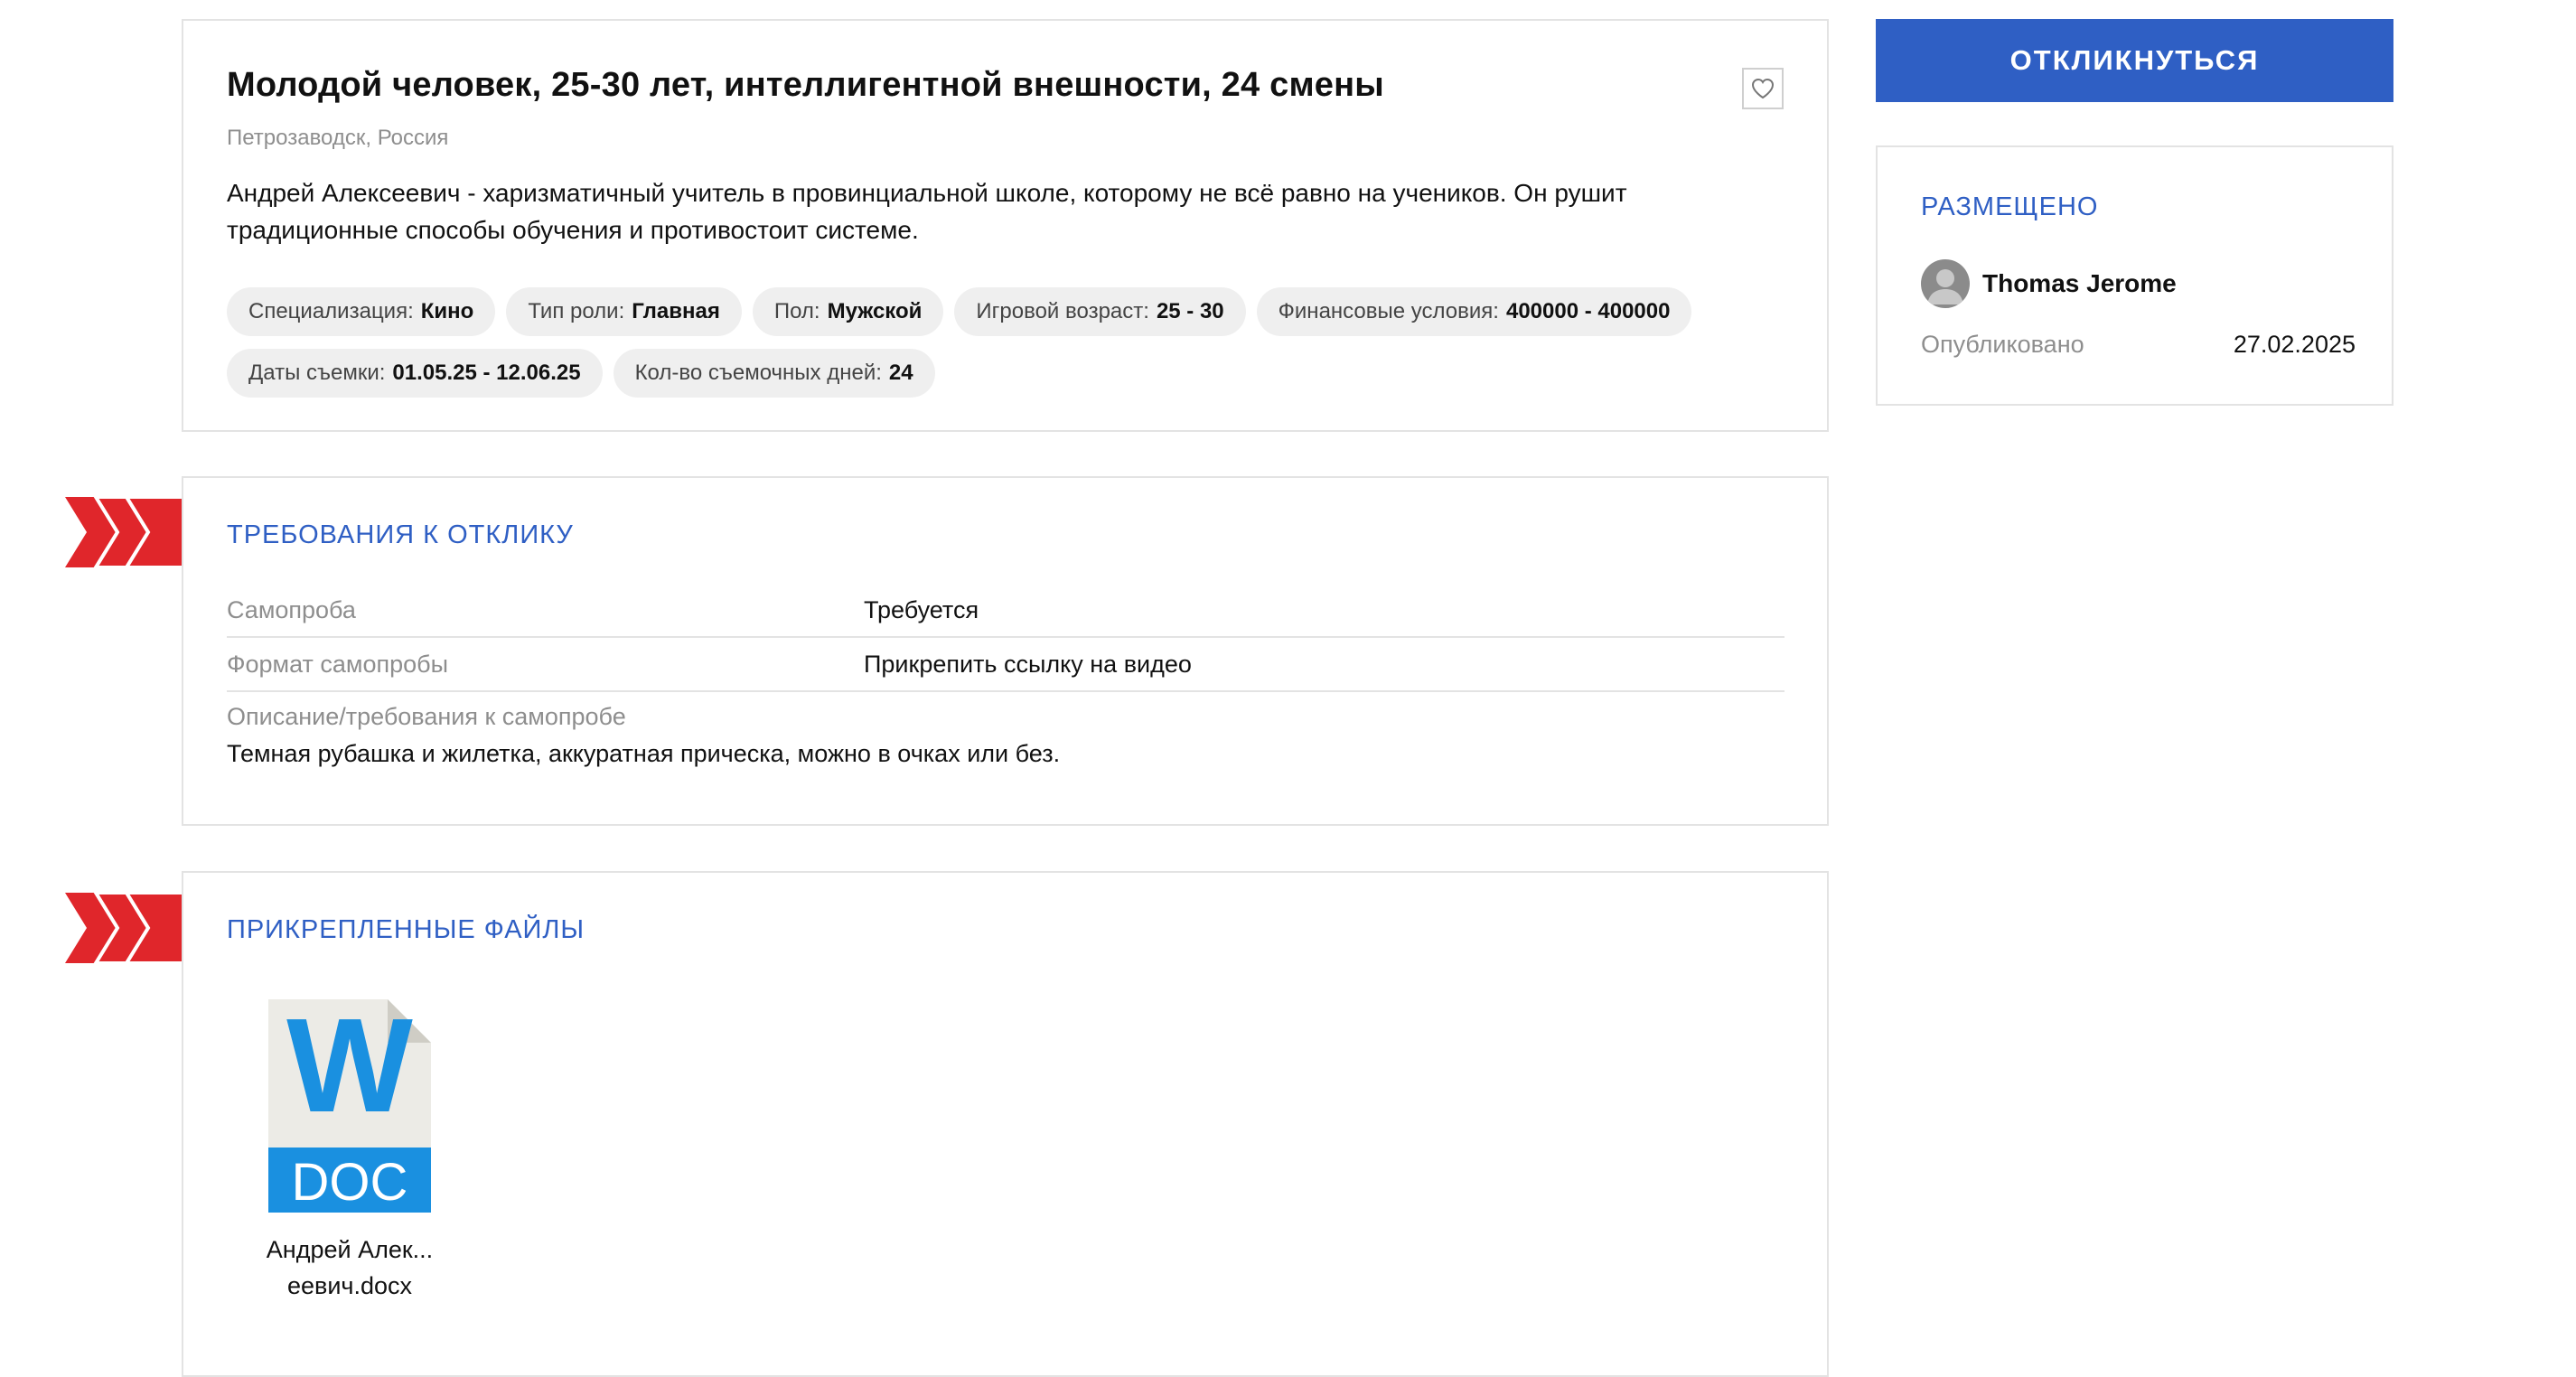 The image size is (2576, 1377). I want to click on avatar, so click(1945, 283).